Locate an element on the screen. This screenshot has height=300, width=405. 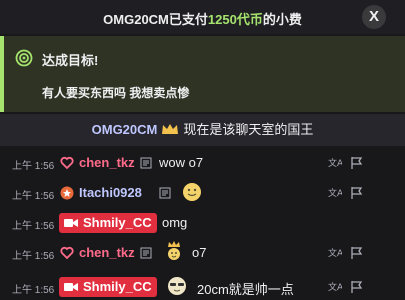
crown-icon is located at coordinates (170, 129).